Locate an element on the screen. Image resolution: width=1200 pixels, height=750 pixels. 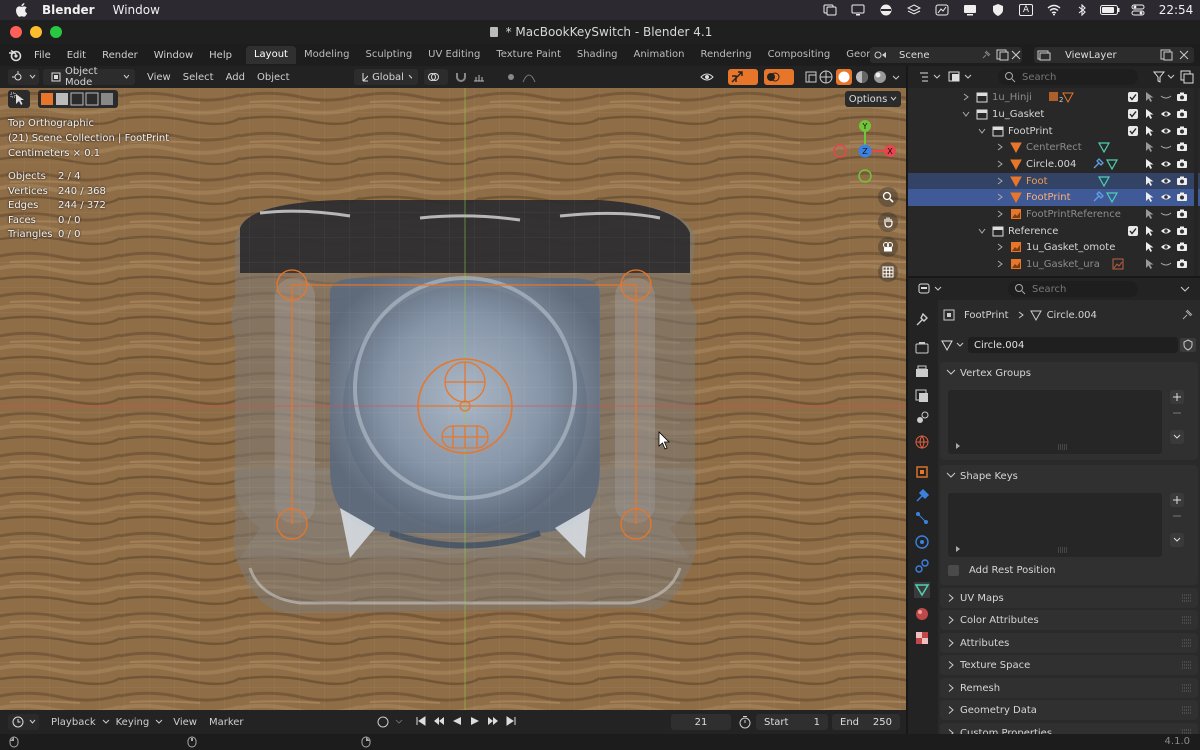
prev-keyframe-icon is located at coordinates (439, 721).